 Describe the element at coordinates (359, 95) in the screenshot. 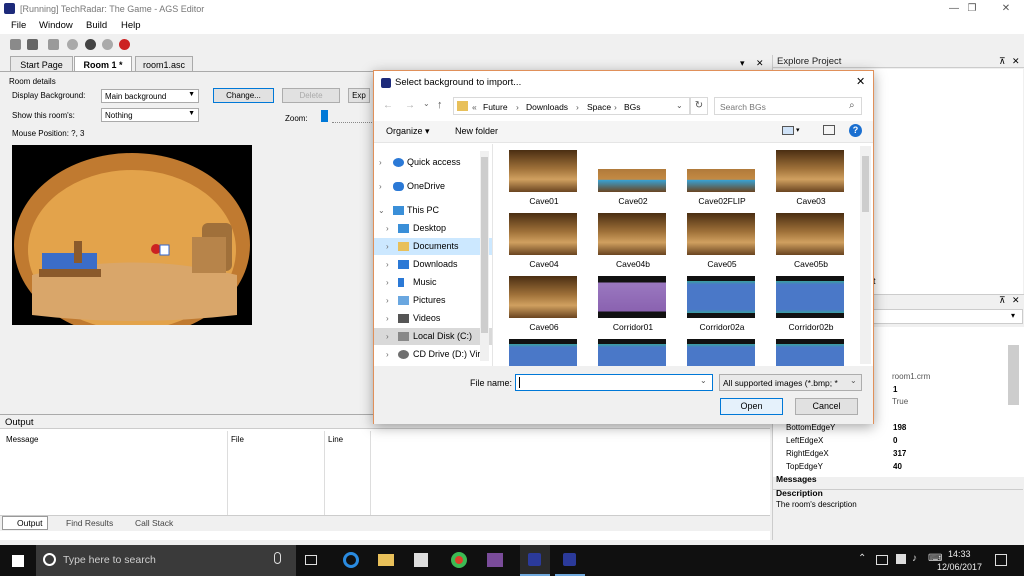

I see `export-background-button: Exp` at that location.